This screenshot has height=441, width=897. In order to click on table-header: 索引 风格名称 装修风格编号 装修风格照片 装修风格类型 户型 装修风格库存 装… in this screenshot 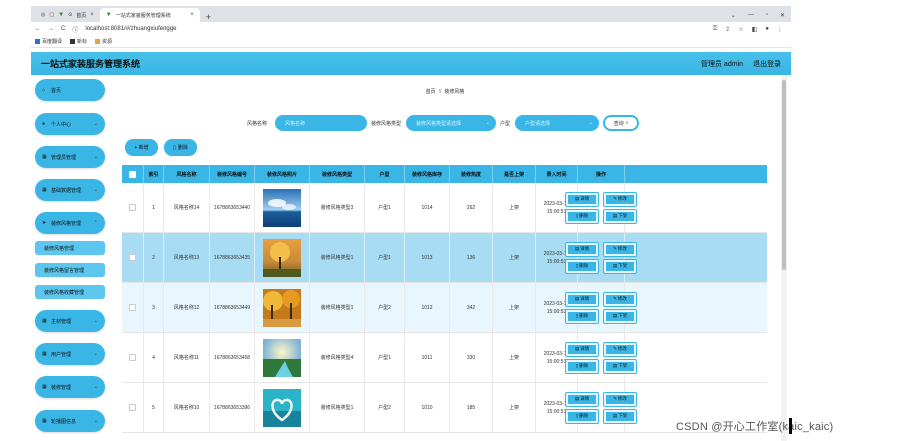, I will do `click(444, 174)`.